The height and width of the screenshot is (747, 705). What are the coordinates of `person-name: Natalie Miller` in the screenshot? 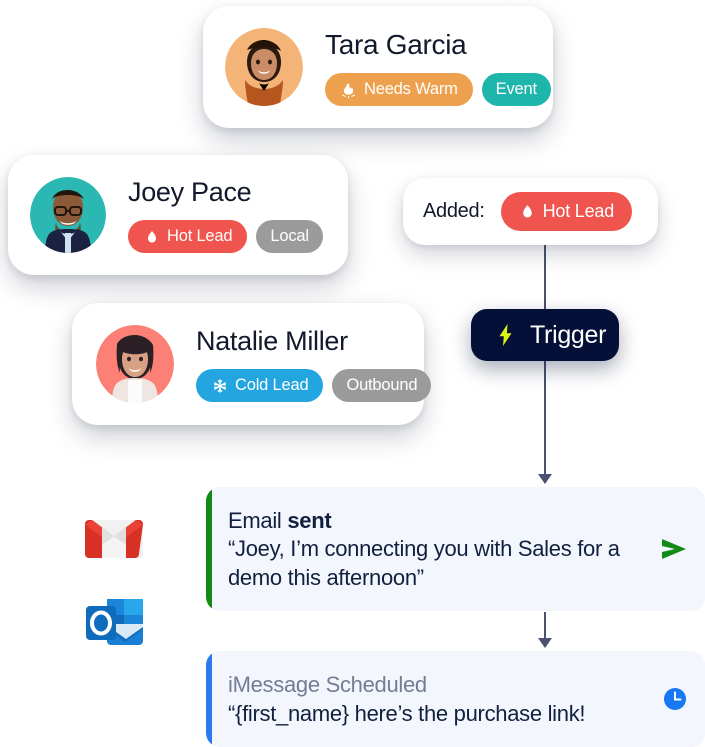 It's located at (272, 341).